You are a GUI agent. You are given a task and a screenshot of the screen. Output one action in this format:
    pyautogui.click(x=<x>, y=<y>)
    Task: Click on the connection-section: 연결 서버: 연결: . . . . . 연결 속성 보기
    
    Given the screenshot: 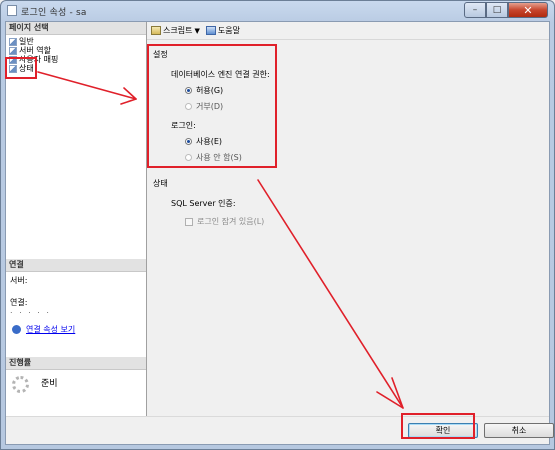 What is the action you would take?
    pyautogui.click(x=76, y=298)
    